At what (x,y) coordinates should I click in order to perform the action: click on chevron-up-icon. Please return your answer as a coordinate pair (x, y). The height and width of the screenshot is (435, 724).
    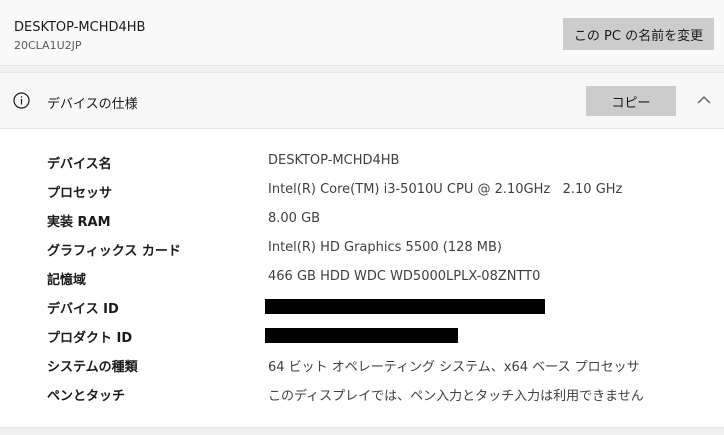
    Looking at the image, I should click on (704, 100).